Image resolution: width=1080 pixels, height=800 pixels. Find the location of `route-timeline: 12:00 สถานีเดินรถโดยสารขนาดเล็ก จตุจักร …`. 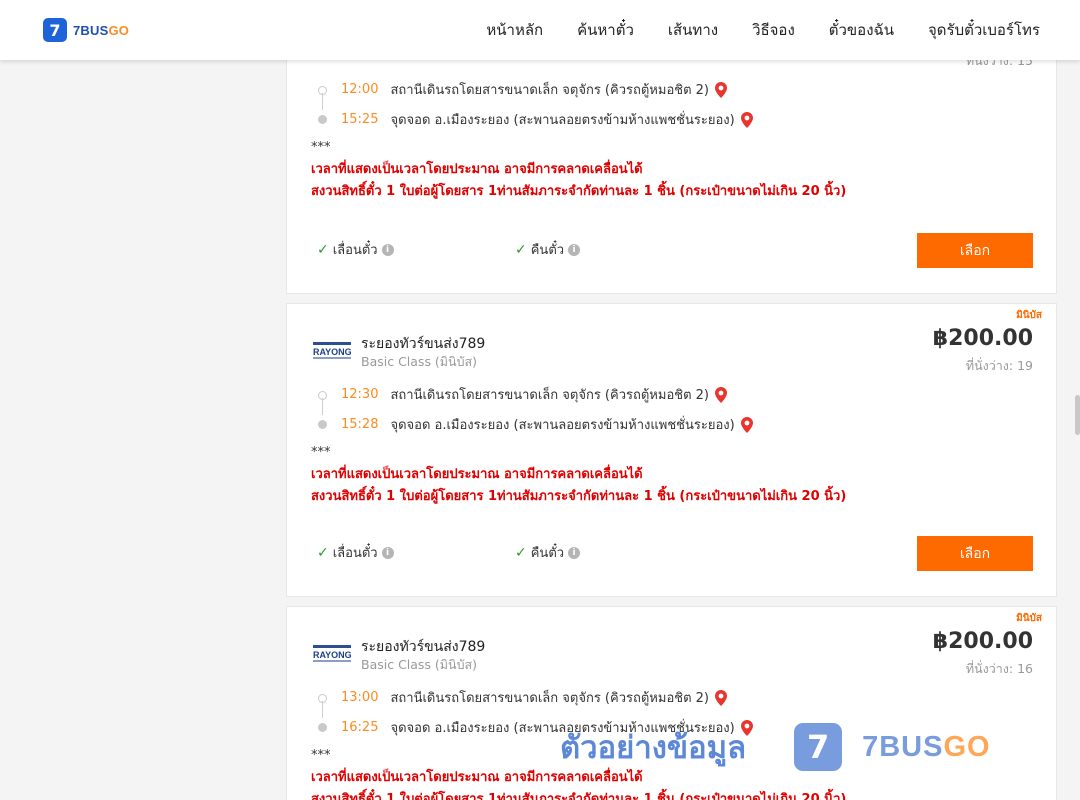

route-timeline: 12:00 สถานีเดินรถโดยสารขนาดเล็ก จตุจักร … is located at coordinates (591, 109).